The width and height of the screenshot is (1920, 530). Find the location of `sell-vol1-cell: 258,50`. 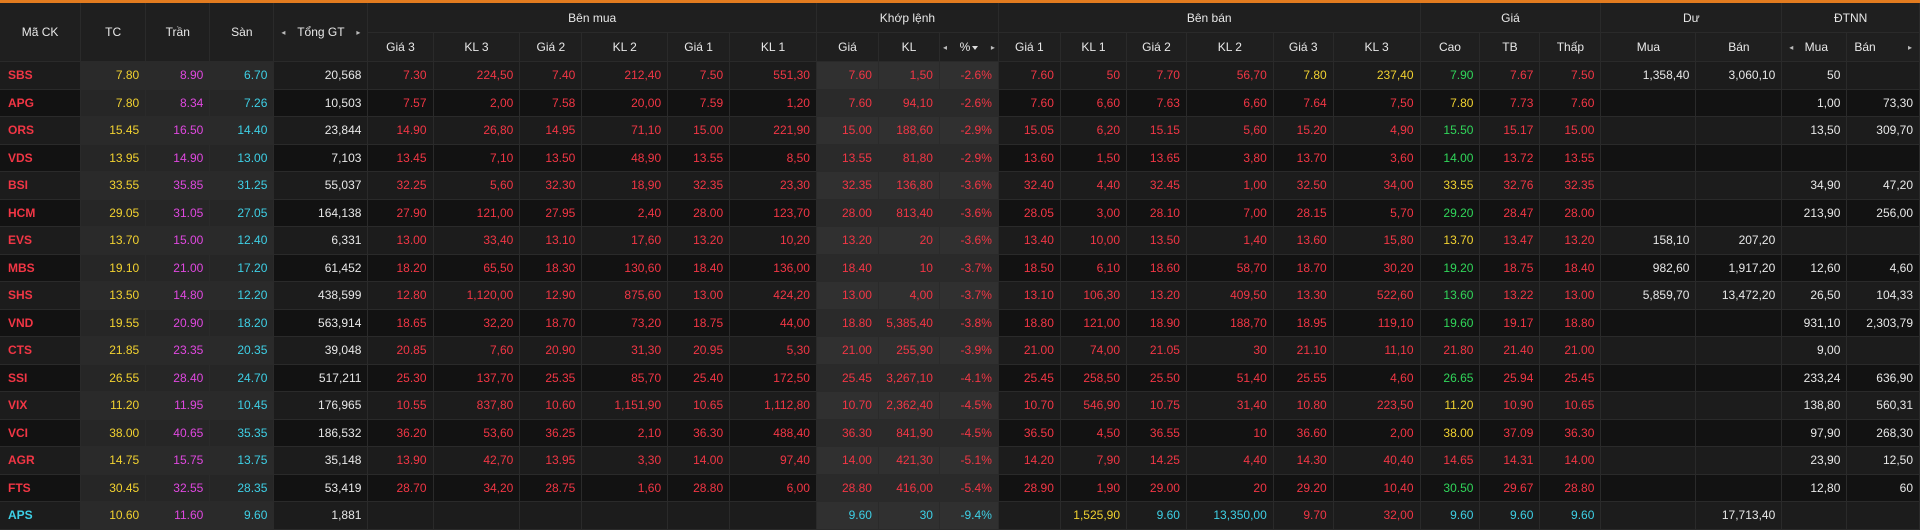

sell-vol1-cell: 258,50 is located at coordinates (1094, 378).